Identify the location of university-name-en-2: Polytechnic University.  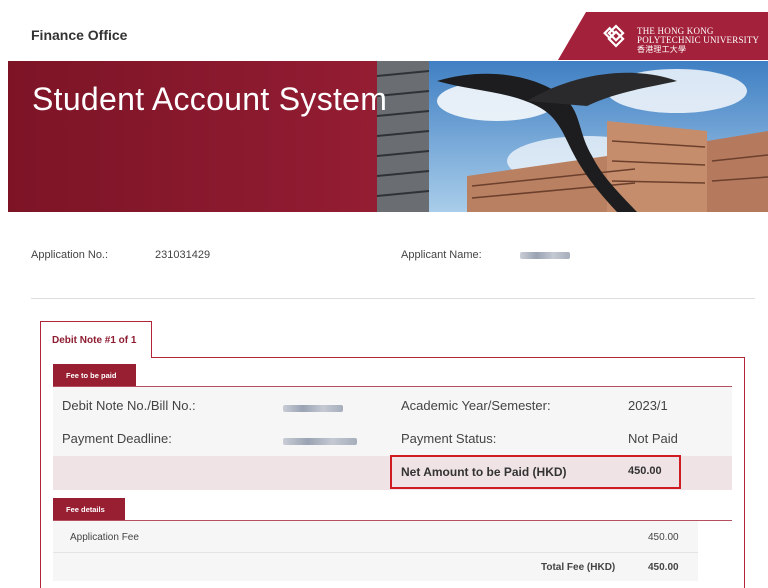
(698, 40).